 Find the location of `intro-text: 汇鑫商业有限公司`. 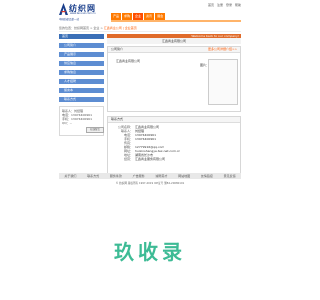

intro-text: 汇鑫商业有限公司 is located at coordinates (128, 61).